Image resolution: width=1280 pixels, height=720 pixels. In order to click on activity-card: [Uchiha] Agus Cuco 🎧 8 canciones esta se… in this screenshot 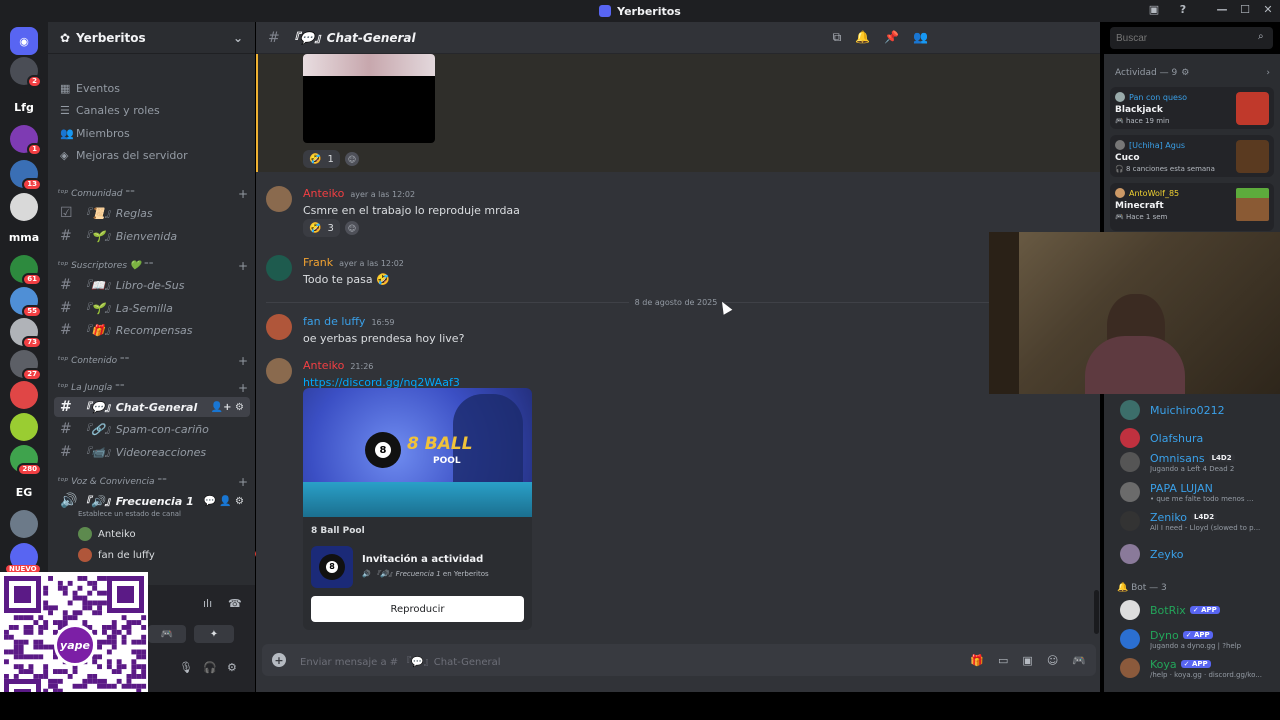, I will do `click(1192, 156)`.